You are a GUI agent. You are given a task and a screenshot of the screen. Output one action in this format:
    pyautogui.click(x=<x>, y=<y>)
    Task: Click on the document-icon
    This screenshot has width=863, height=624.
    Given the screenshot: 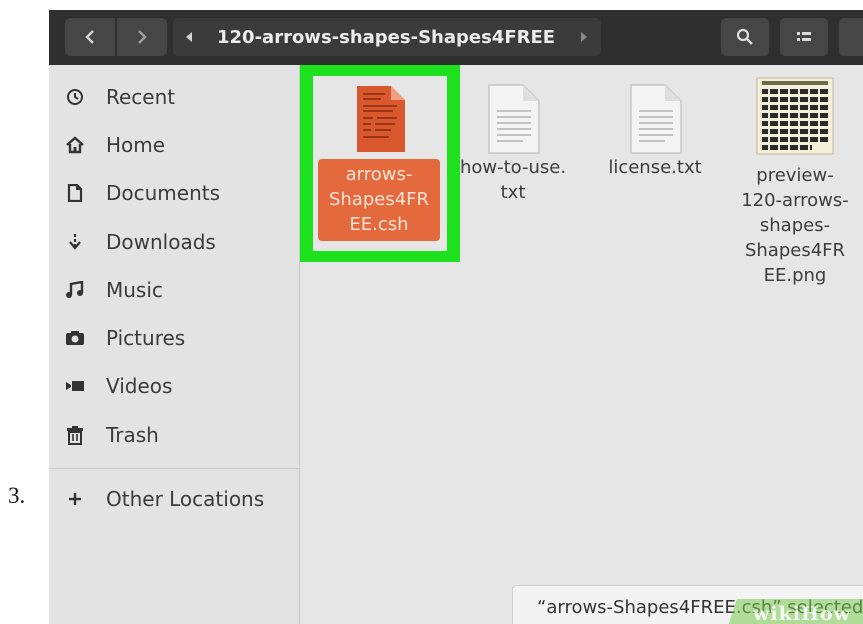 What is the action you would take?
    pyautogui.click(x=75, y=193)
    